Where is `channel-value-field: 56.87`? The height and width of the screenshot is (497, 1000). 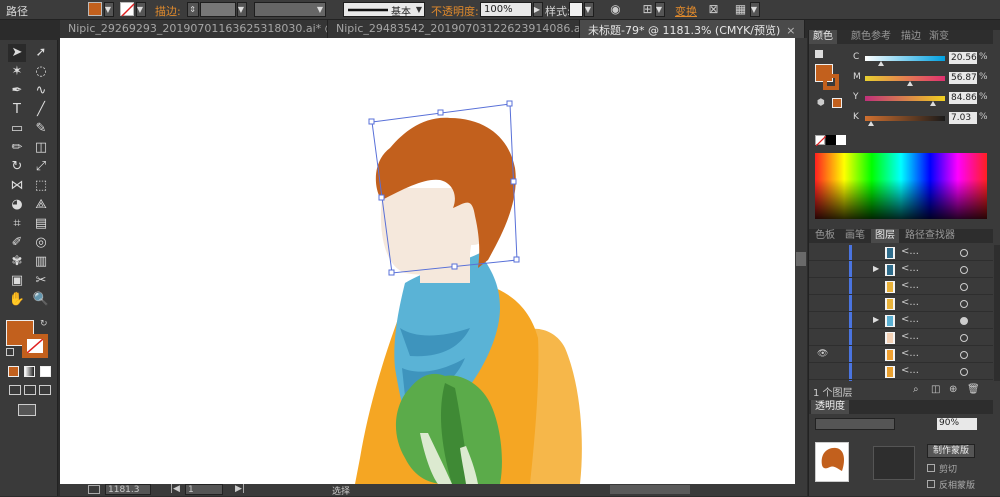 channel-value-field: 56.87 is located at coordinates (963, 78).